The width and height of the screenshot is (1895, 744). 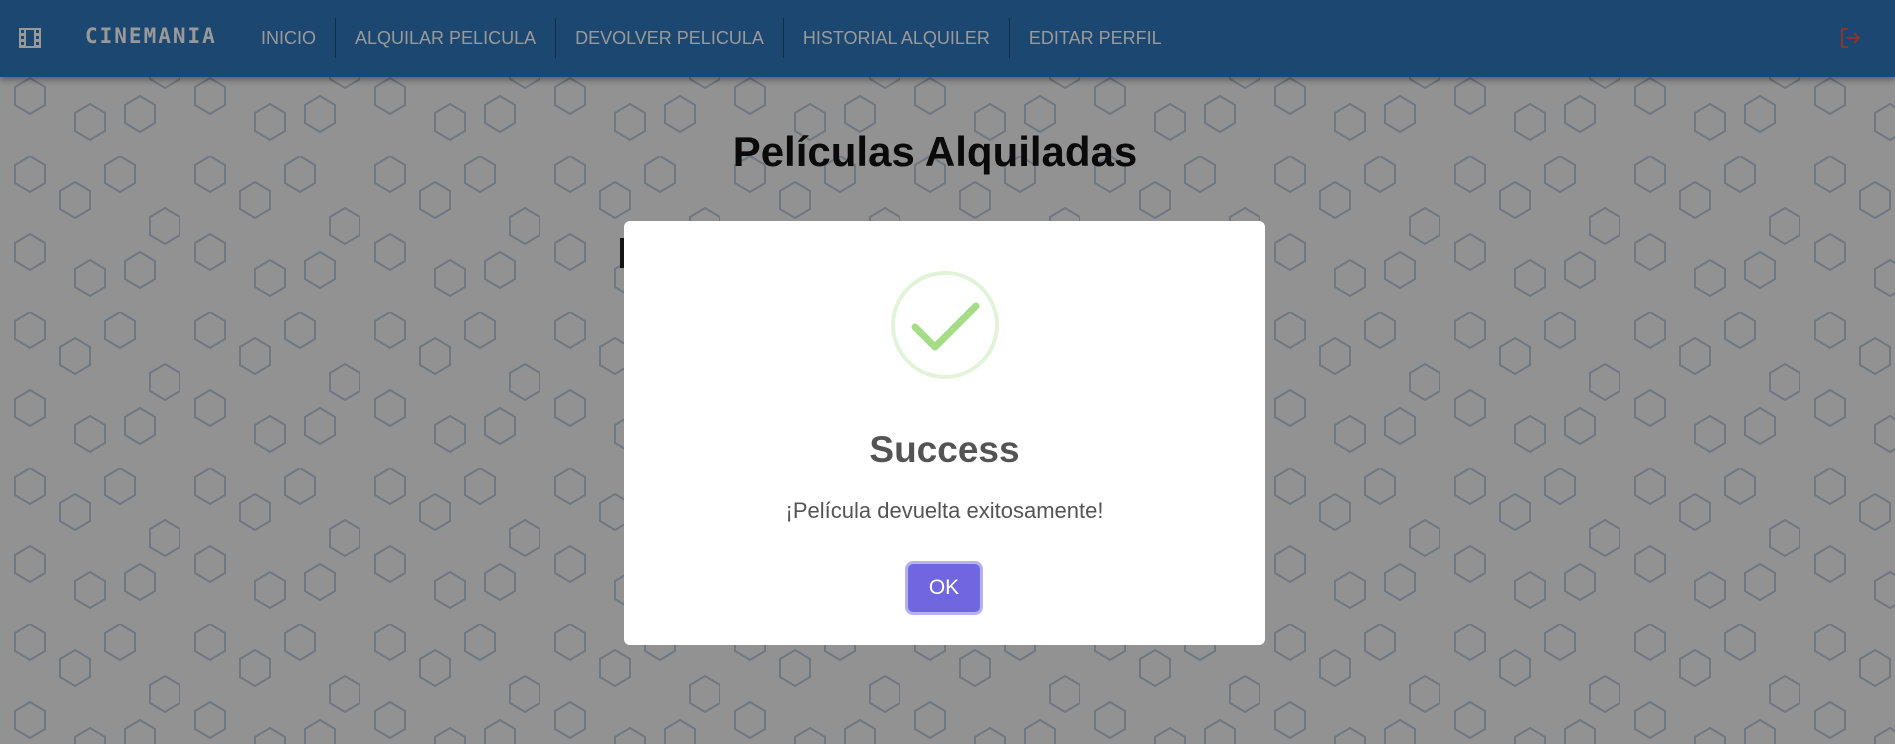 I want to click on success-check-icon, so click(x=945, y=325).